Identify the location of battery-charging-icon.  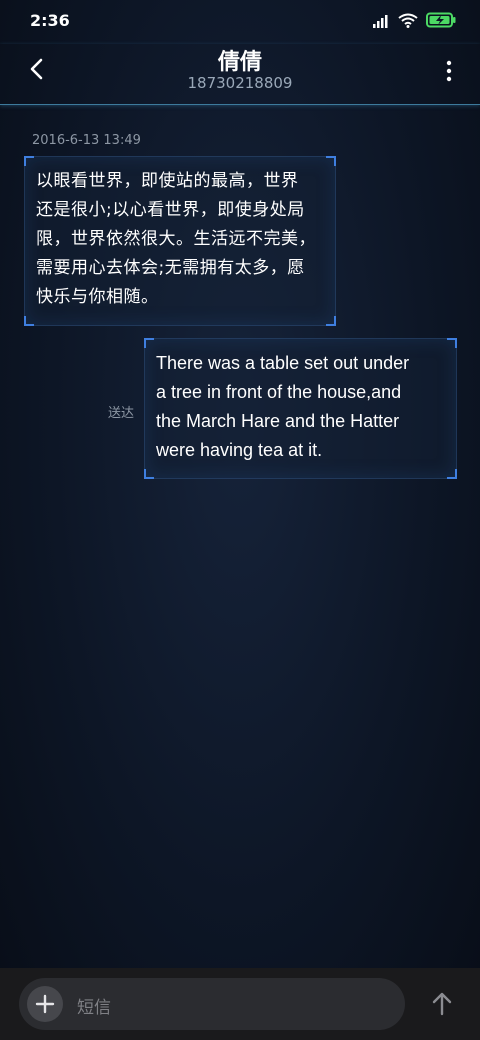
(441, 22).